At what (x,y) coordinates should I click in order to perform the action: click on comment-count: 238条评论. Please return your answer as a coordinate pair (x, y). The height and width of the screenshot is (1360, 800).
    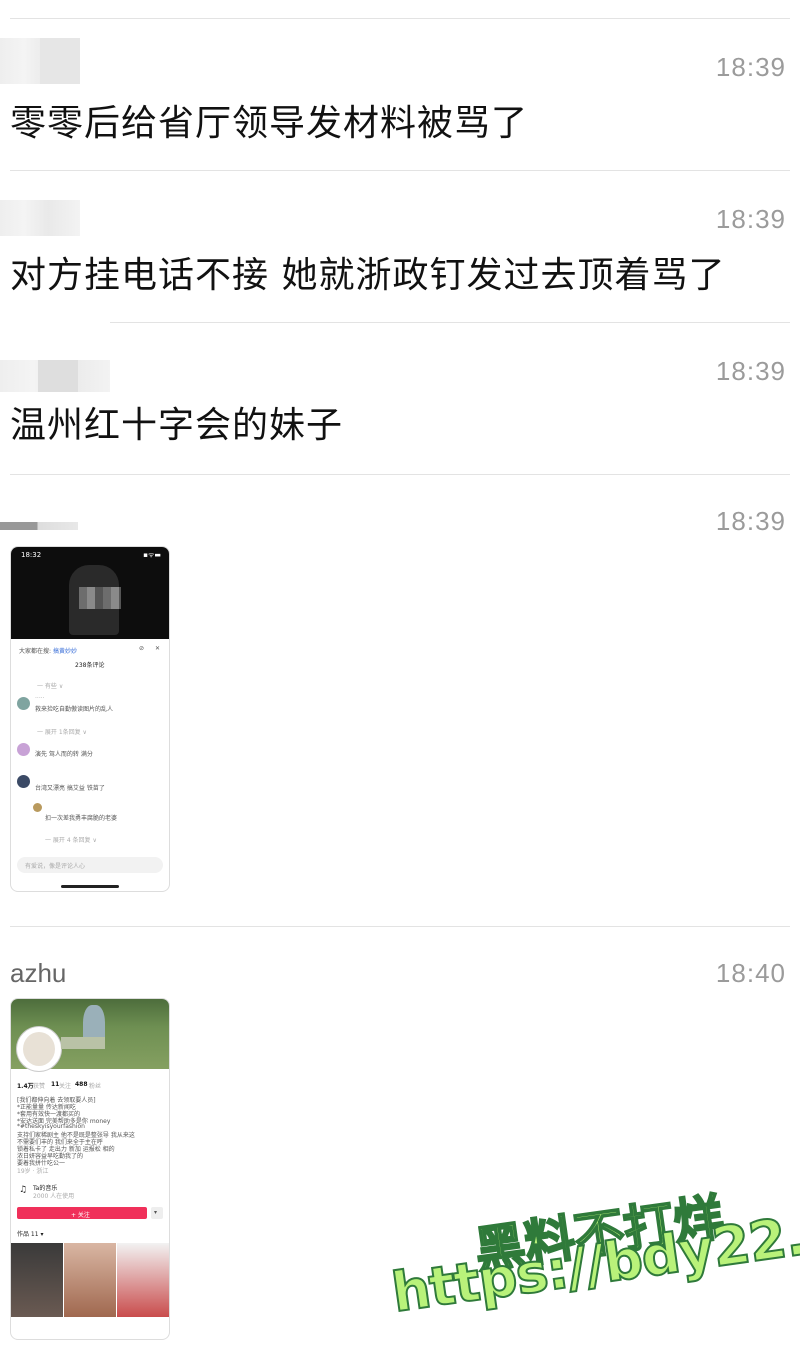
    Looking at the image, I should click on (90, 665).